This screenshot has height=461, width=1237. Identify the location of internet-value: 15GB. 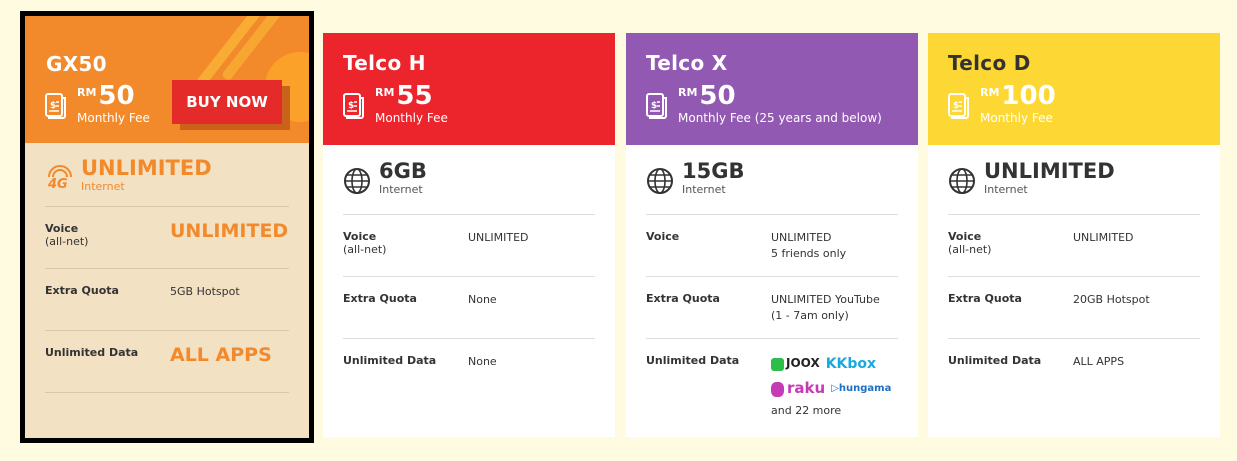
(713, 171).